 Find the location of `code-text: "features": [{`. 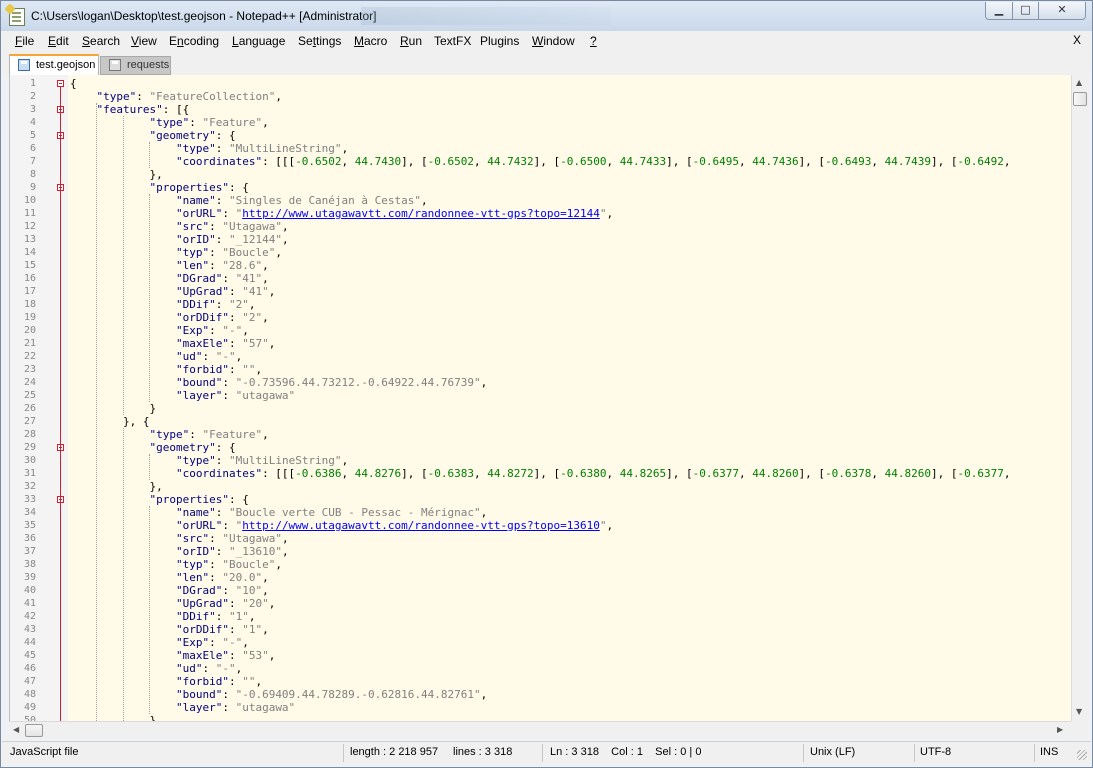

code-text: "features": [{ is located at coordinates (130, 109).